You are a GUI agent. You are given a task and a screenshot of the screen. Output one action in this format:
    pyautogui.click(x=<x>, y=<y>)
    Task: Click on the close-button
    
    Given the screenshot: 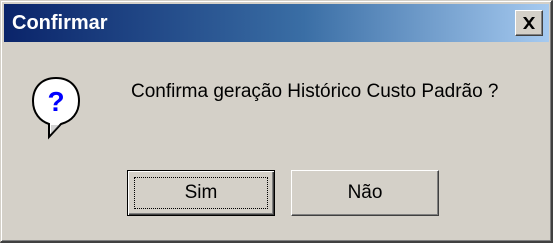 What is the action you would take?
    pyautogui.click(x=529, y=23)
    